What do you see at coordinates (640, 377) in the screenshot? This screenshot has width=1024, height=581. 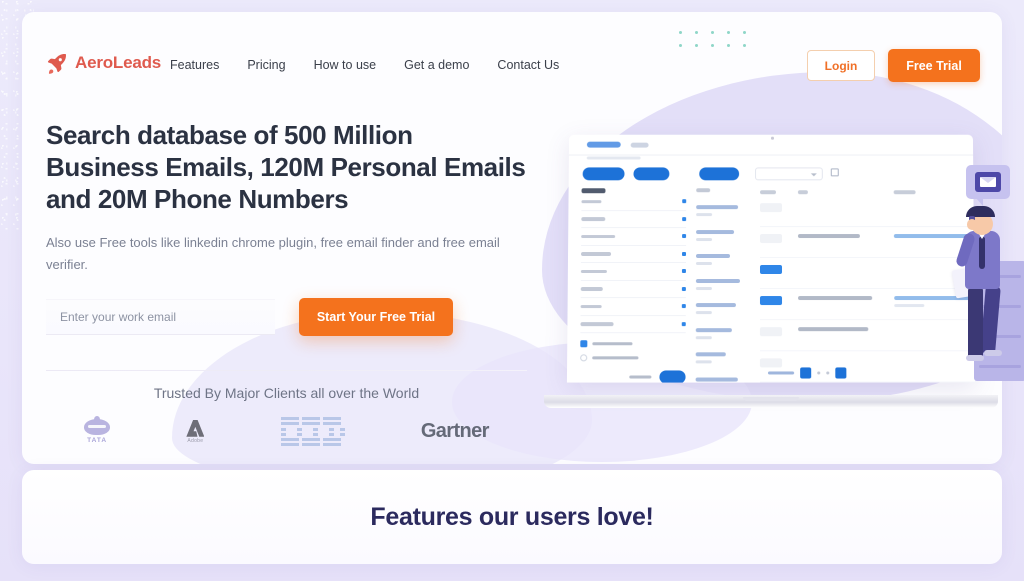 I see `reset-filters-button` at bounding box center [640, 377].